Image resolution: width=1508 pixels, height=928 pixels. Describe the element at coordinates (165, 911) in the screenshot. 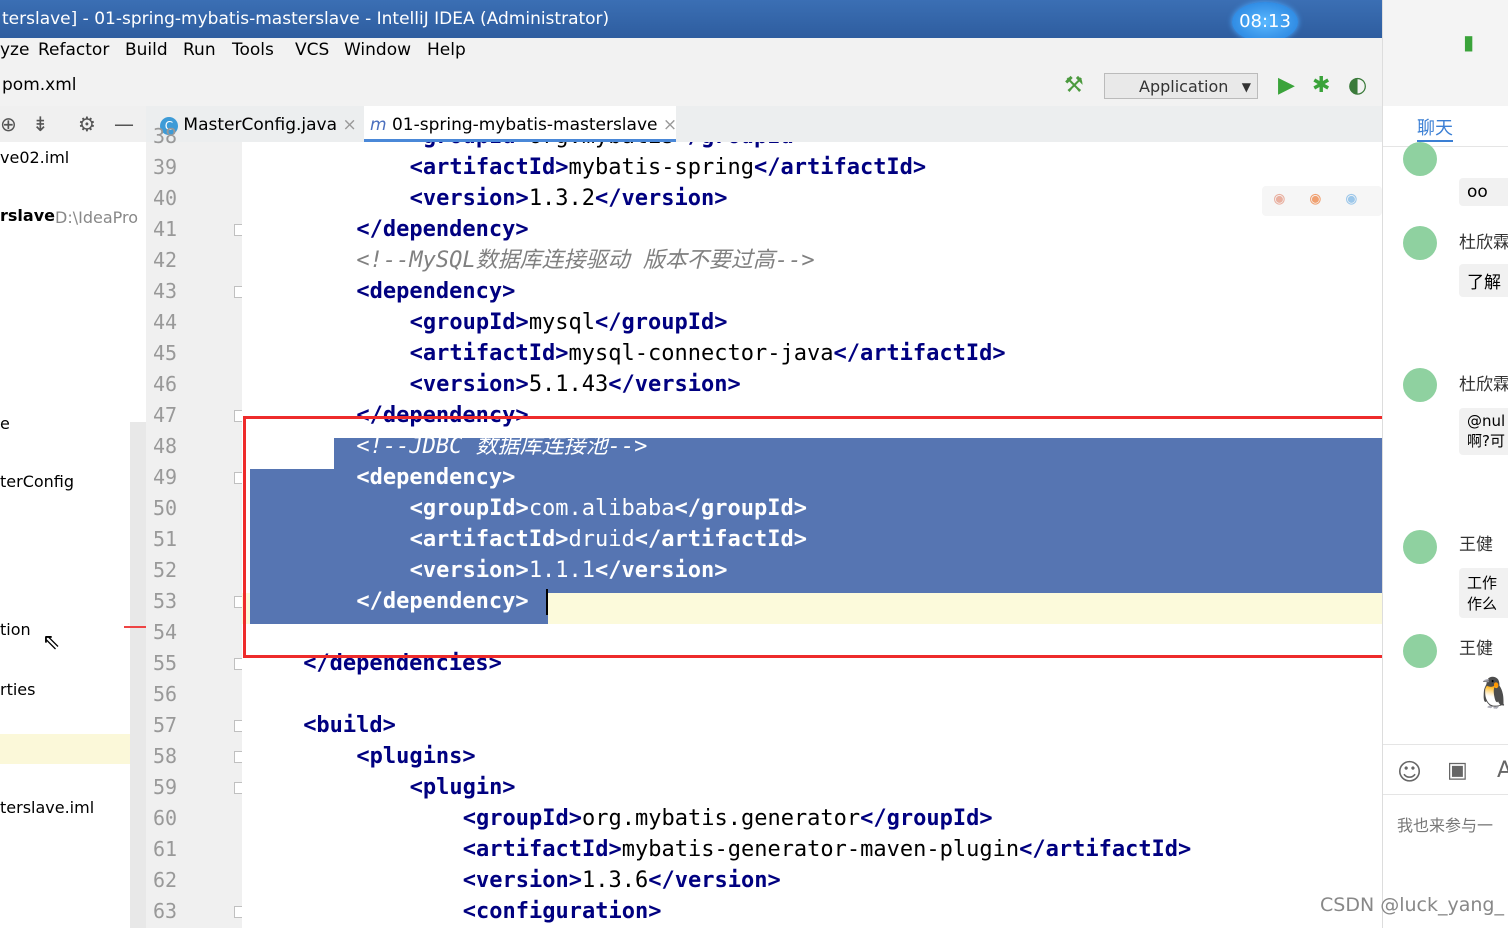

I see `line-number: 63` at that location.